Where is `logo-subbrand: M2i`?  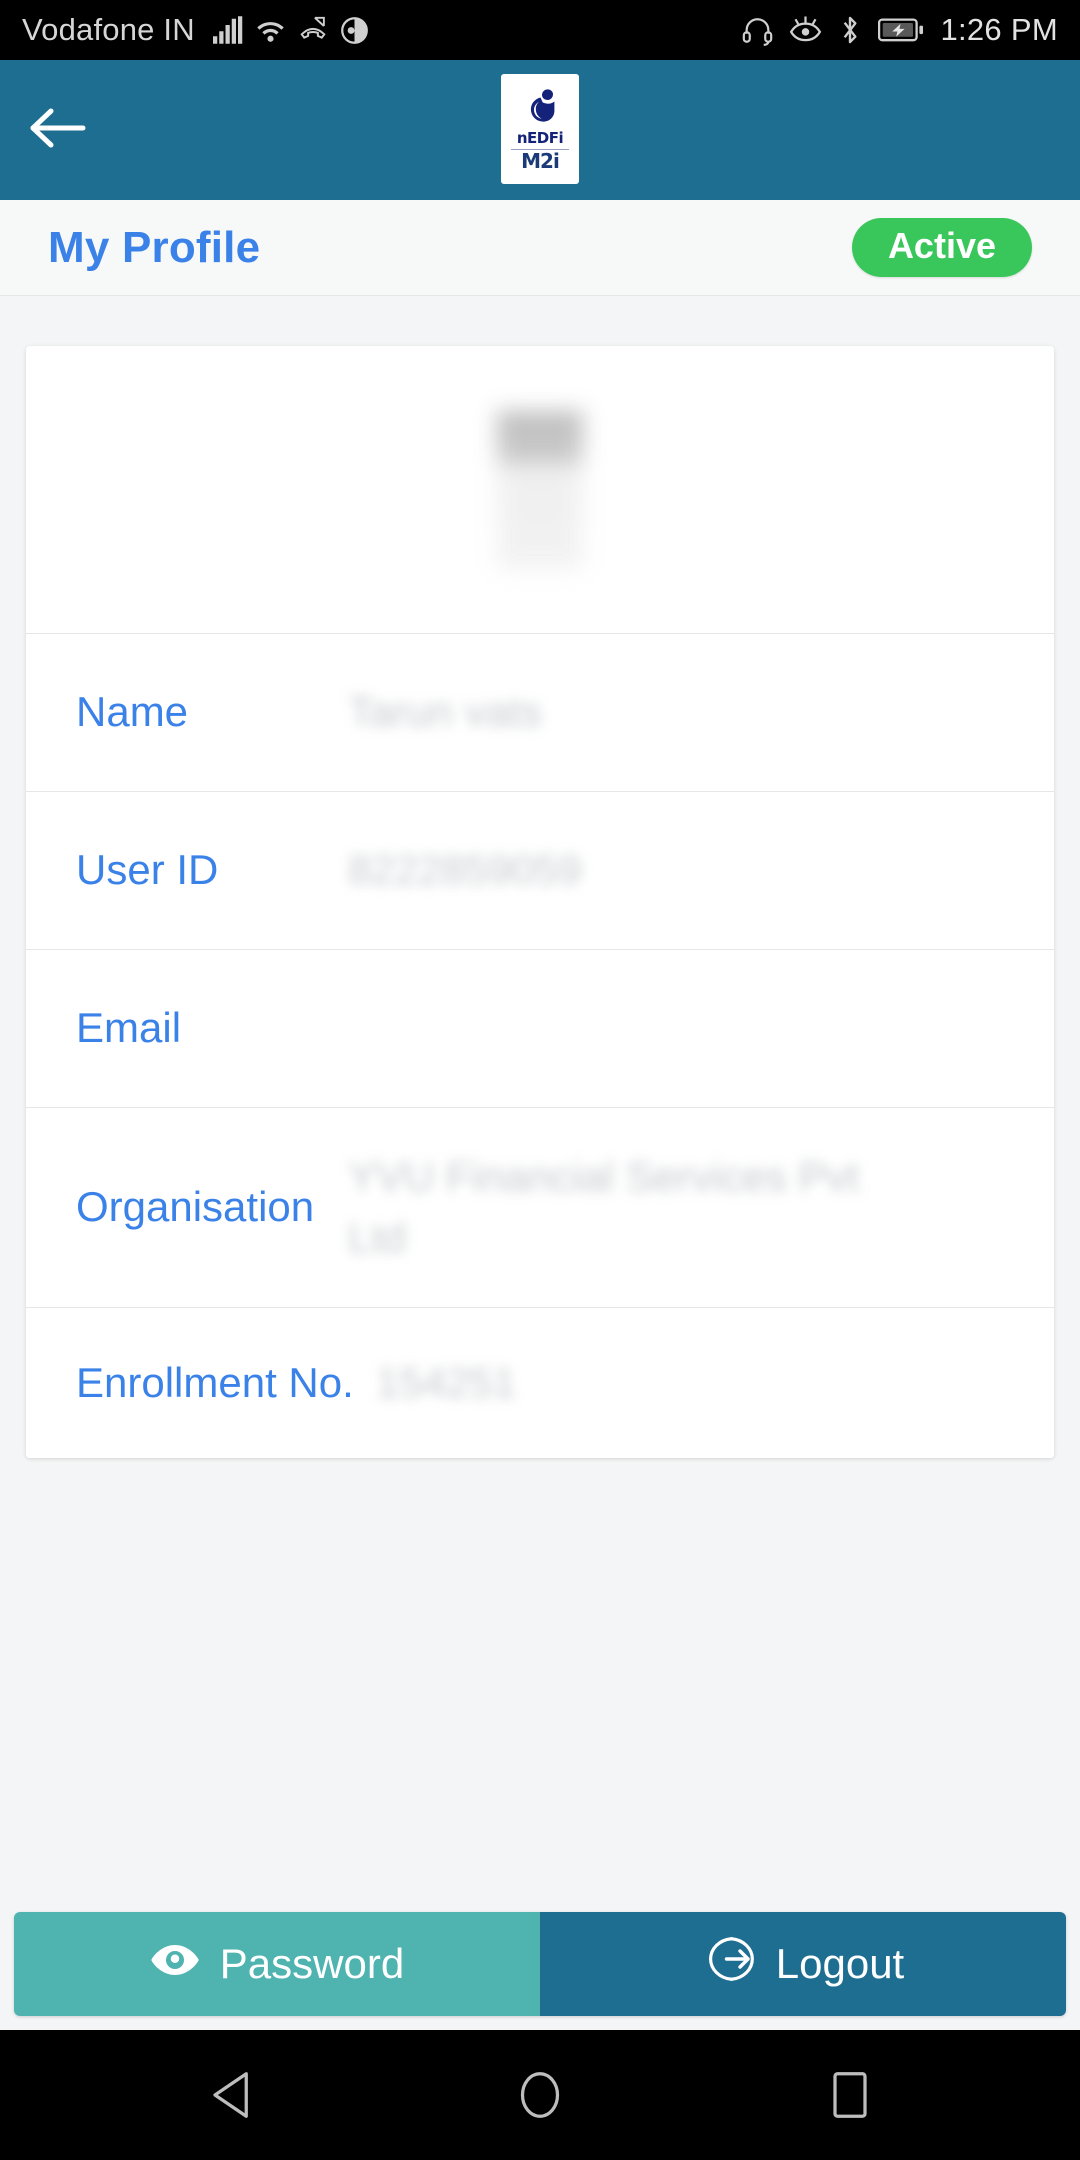 logo-subbrand: M2i is located at coordinates (540, 160).